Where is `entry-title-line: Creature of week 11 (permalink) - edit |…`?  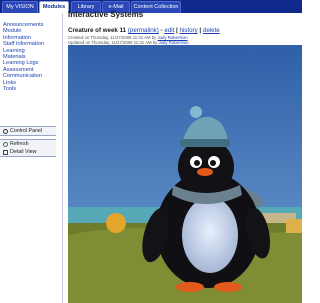
entry-title-line: Creature of week 11 (permalink) - edit |… is located at coordinates (144, 30).